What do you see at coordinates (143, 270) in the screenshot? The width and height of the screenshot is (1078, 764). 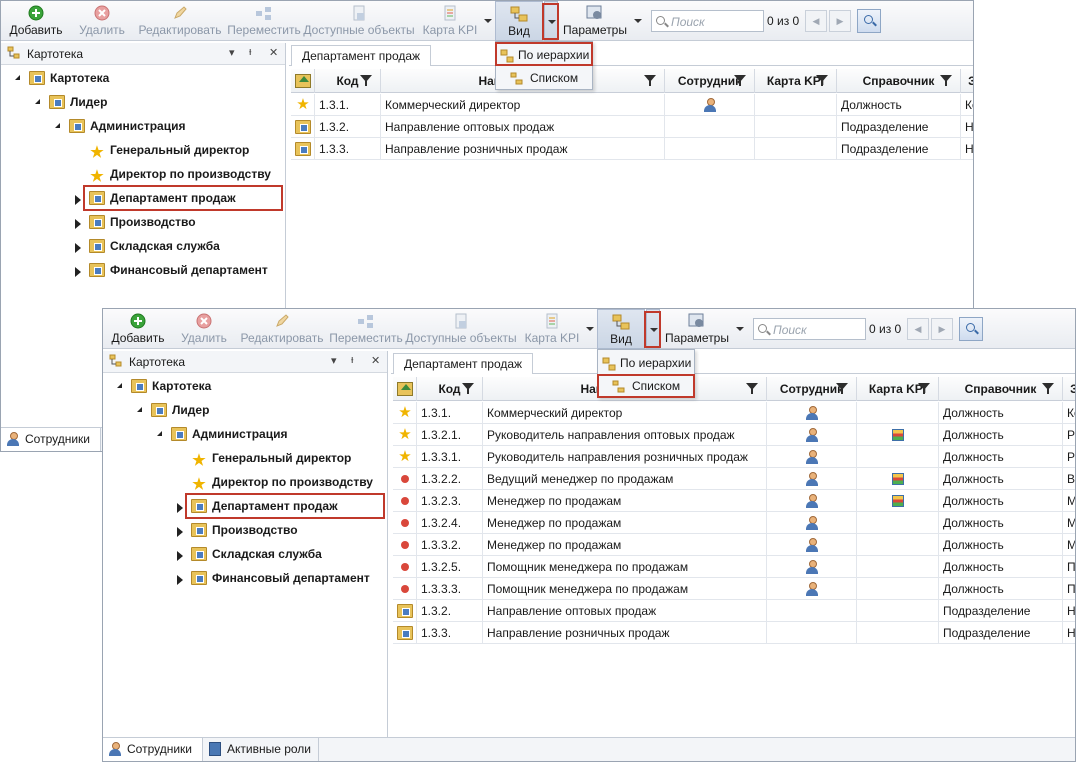 I see `tree-node: Финансовый департамент` at bounding box center [143, 270].